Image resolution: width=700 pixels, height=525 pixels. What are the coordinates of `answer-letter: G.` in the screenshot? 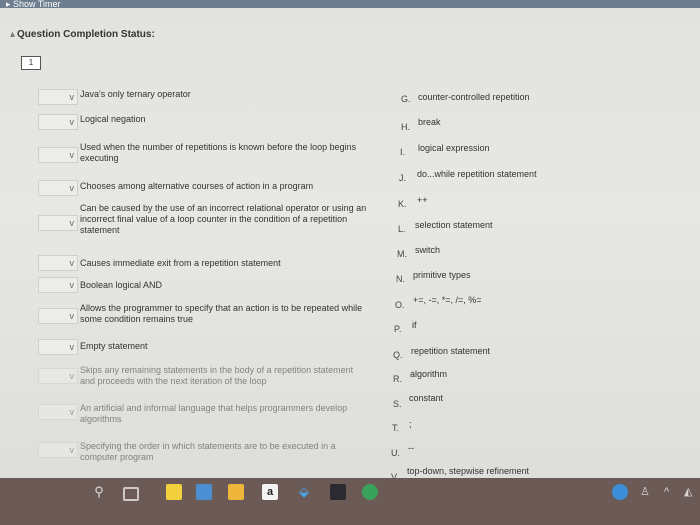 It's located at (406, 99).